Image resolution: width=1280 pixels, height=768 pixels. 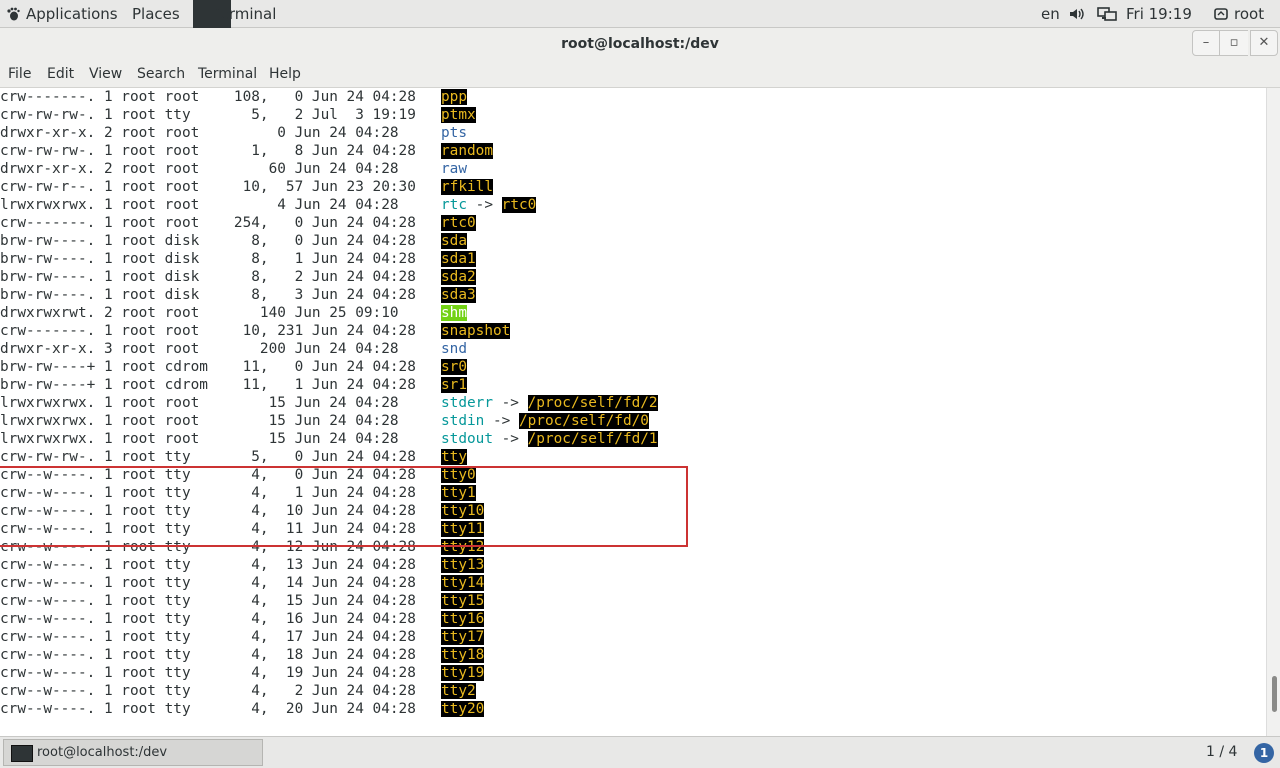 I want to click on network-icon, so click(x=1107, y=14).